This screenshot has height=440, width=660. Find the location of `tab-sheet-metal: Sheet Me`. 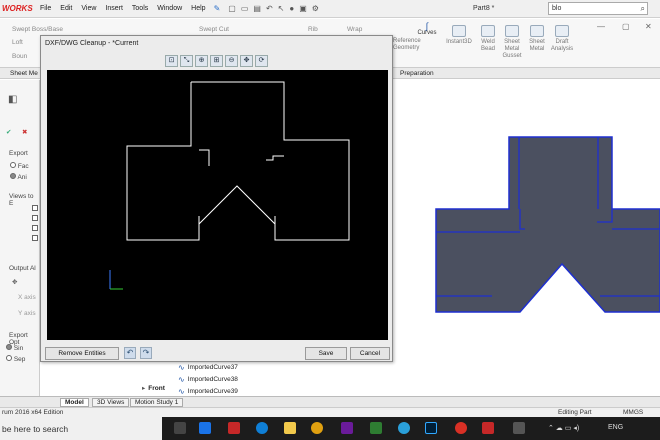

tab-sheet-metal: Sheet Me is located at coordinates (24, 73).